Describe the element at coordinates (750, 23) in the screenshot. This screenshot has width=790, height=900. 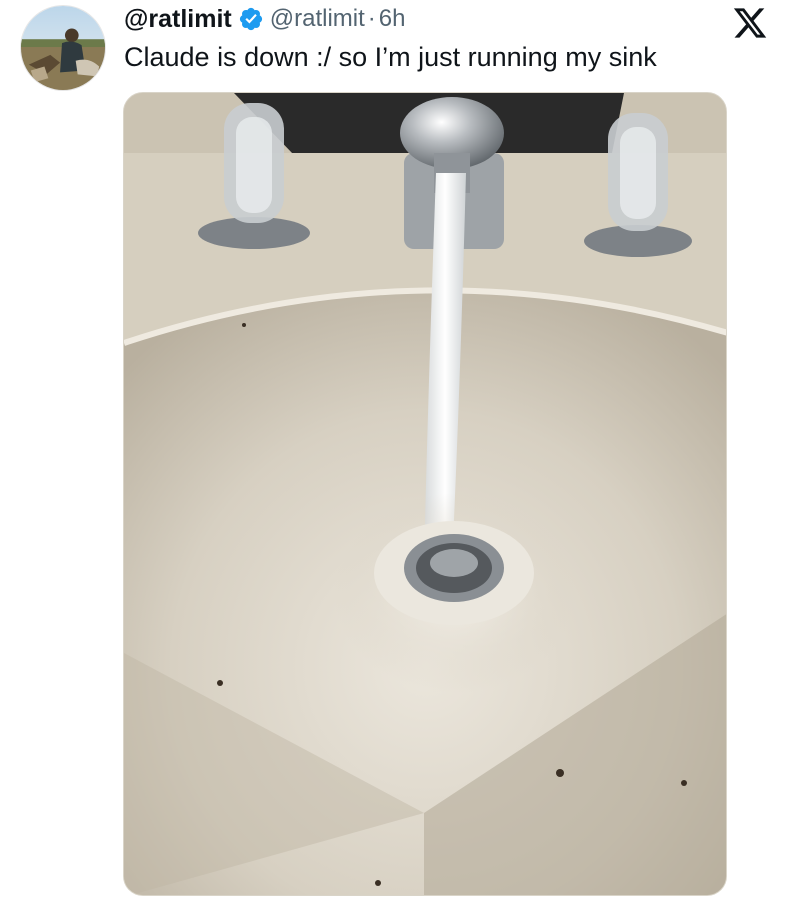
I see `x-logo-icon` at that location.